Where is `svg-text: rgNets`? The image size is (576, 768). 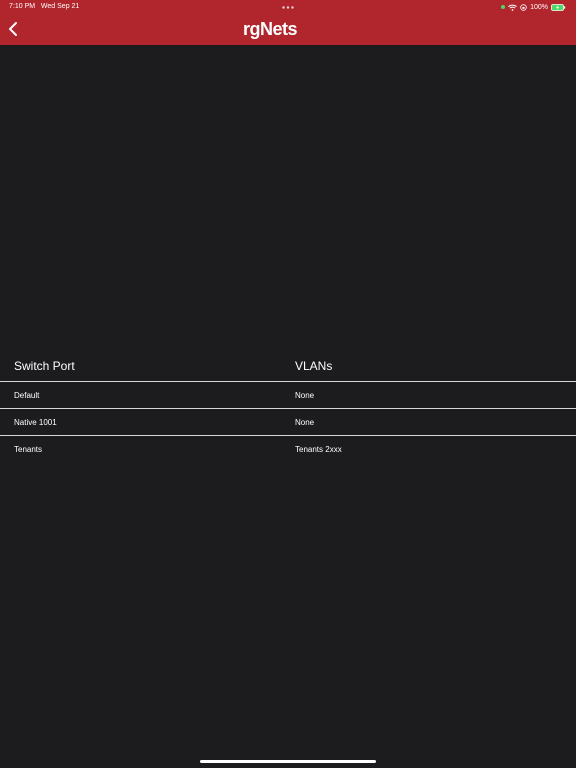 svg-text: rgNets is located at coordinates (270, 29).